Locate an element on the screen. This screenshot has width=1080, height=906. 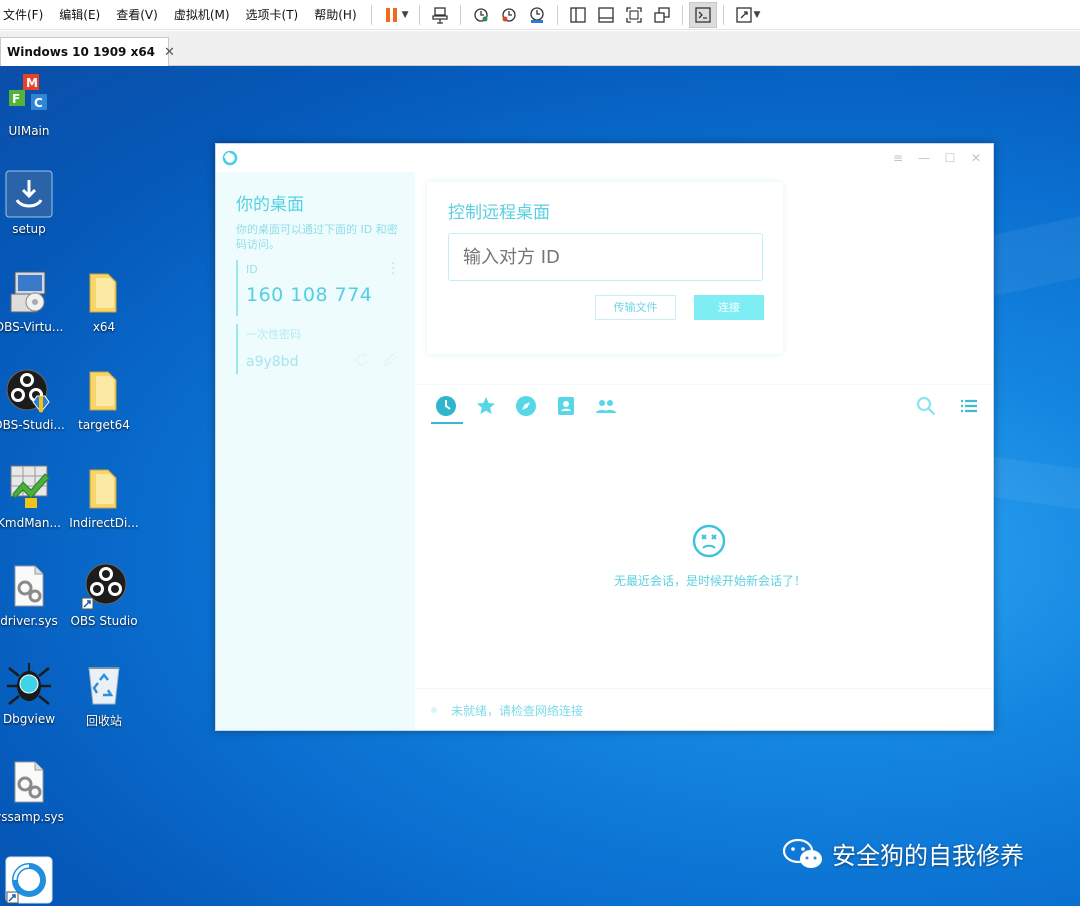
id-block: ID 160 108 774 · · · is located at coordinates (317, 287).